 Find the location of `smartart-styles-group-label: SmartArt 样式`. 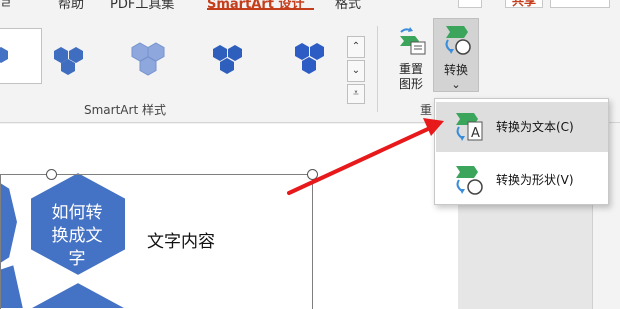

smartart-styles-group-label: SmartArt 样式 is located at coordinates (125, 110).